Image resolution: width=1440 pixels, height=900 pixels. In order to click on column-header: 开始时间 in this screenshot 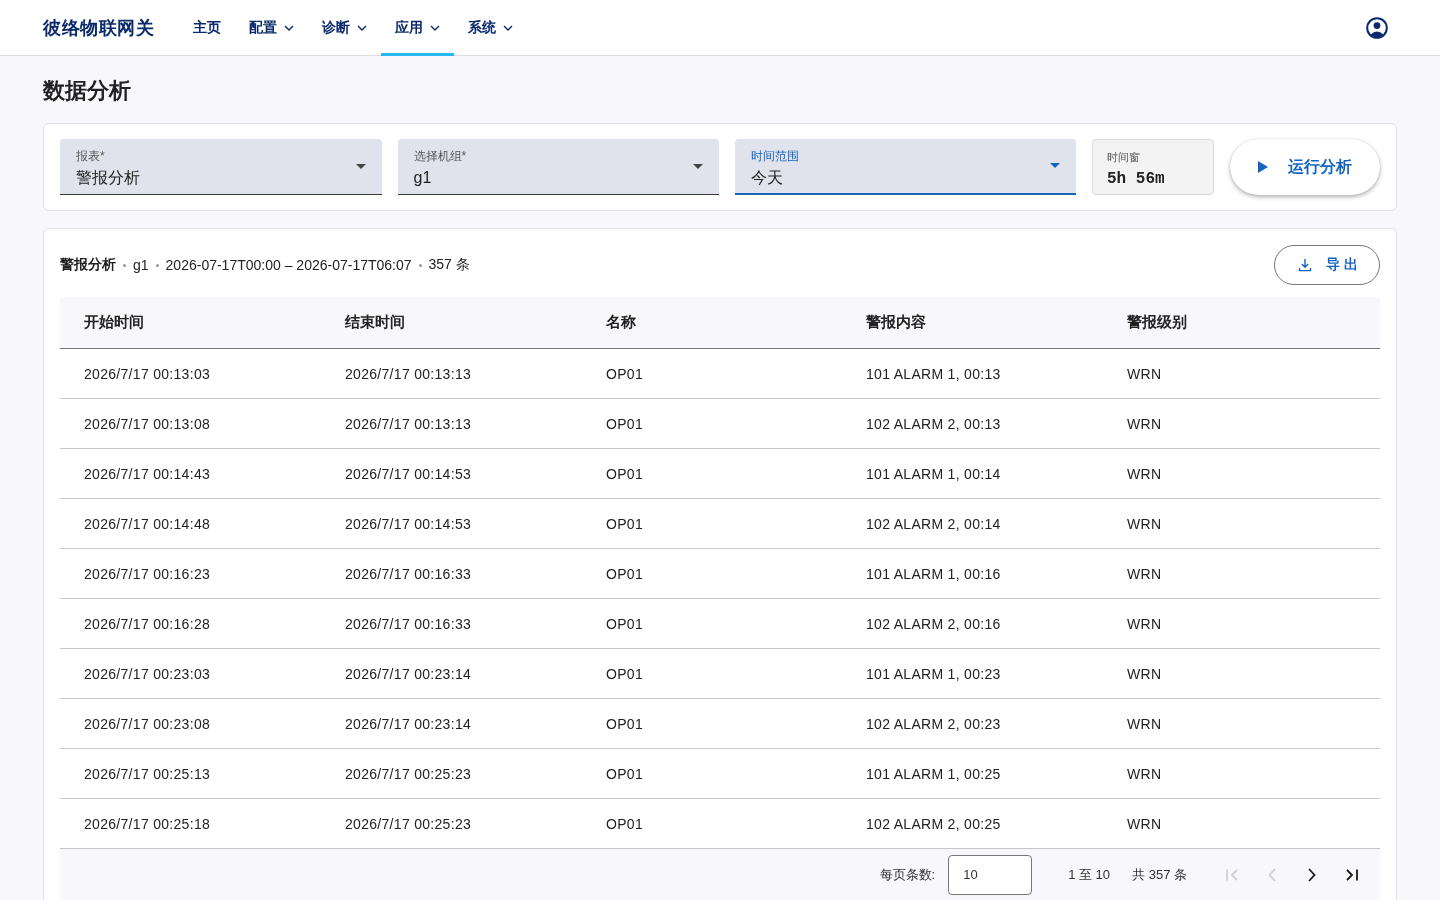, I will do `click(114, 322)`.